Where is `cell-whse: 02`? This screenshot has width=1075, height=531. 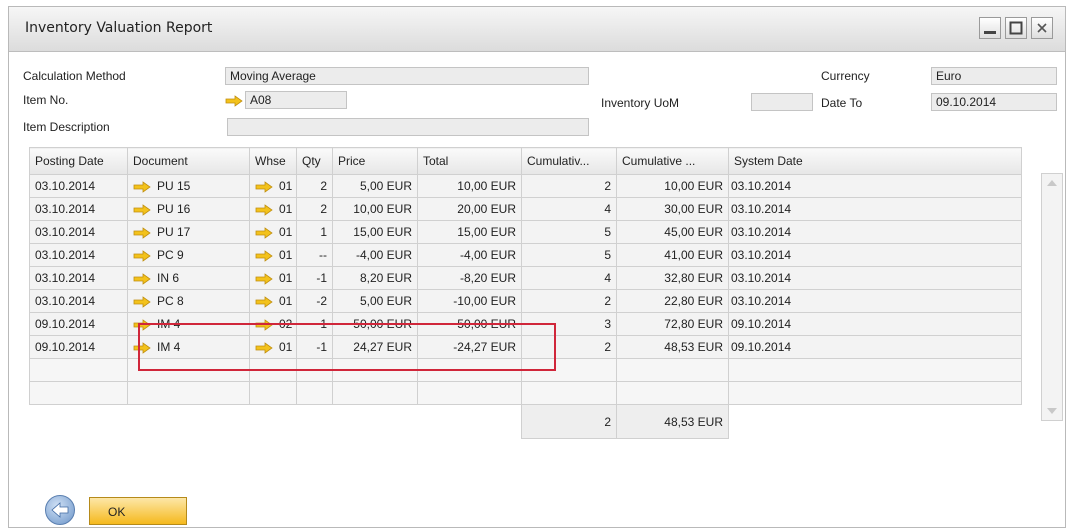 cell-whse: 02 is located at coordinates (273, 324).